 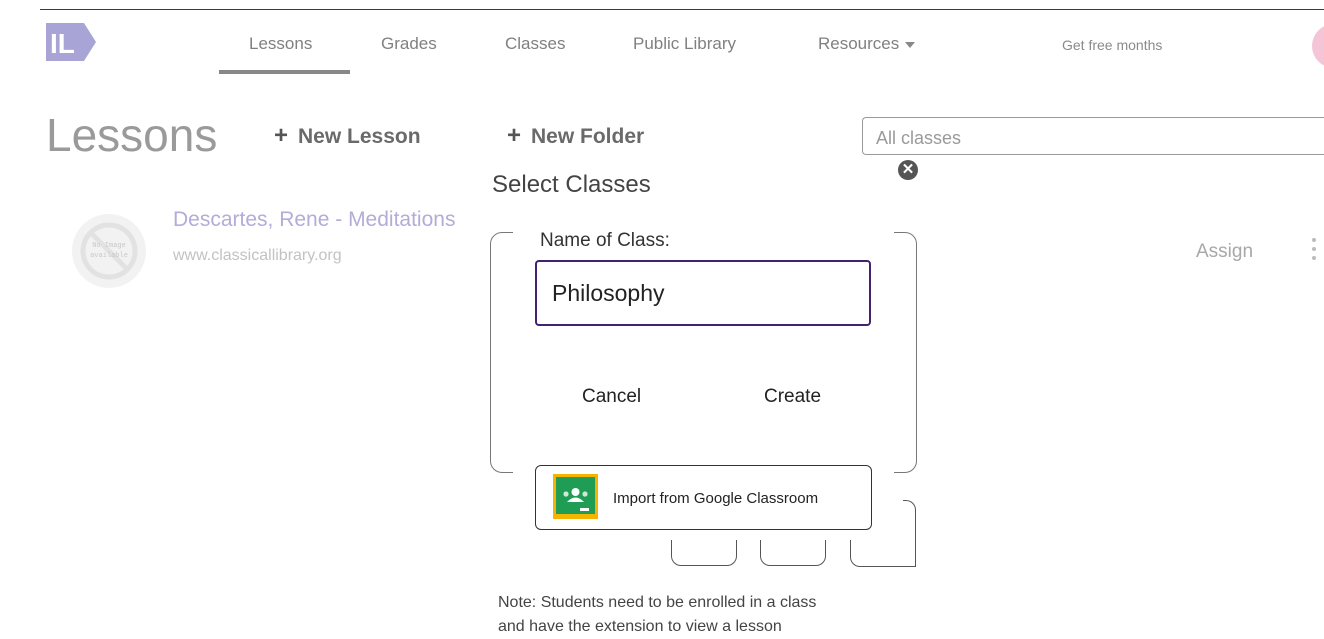 I want to click on nav-resources: Resources, so click(x=867, y=44).